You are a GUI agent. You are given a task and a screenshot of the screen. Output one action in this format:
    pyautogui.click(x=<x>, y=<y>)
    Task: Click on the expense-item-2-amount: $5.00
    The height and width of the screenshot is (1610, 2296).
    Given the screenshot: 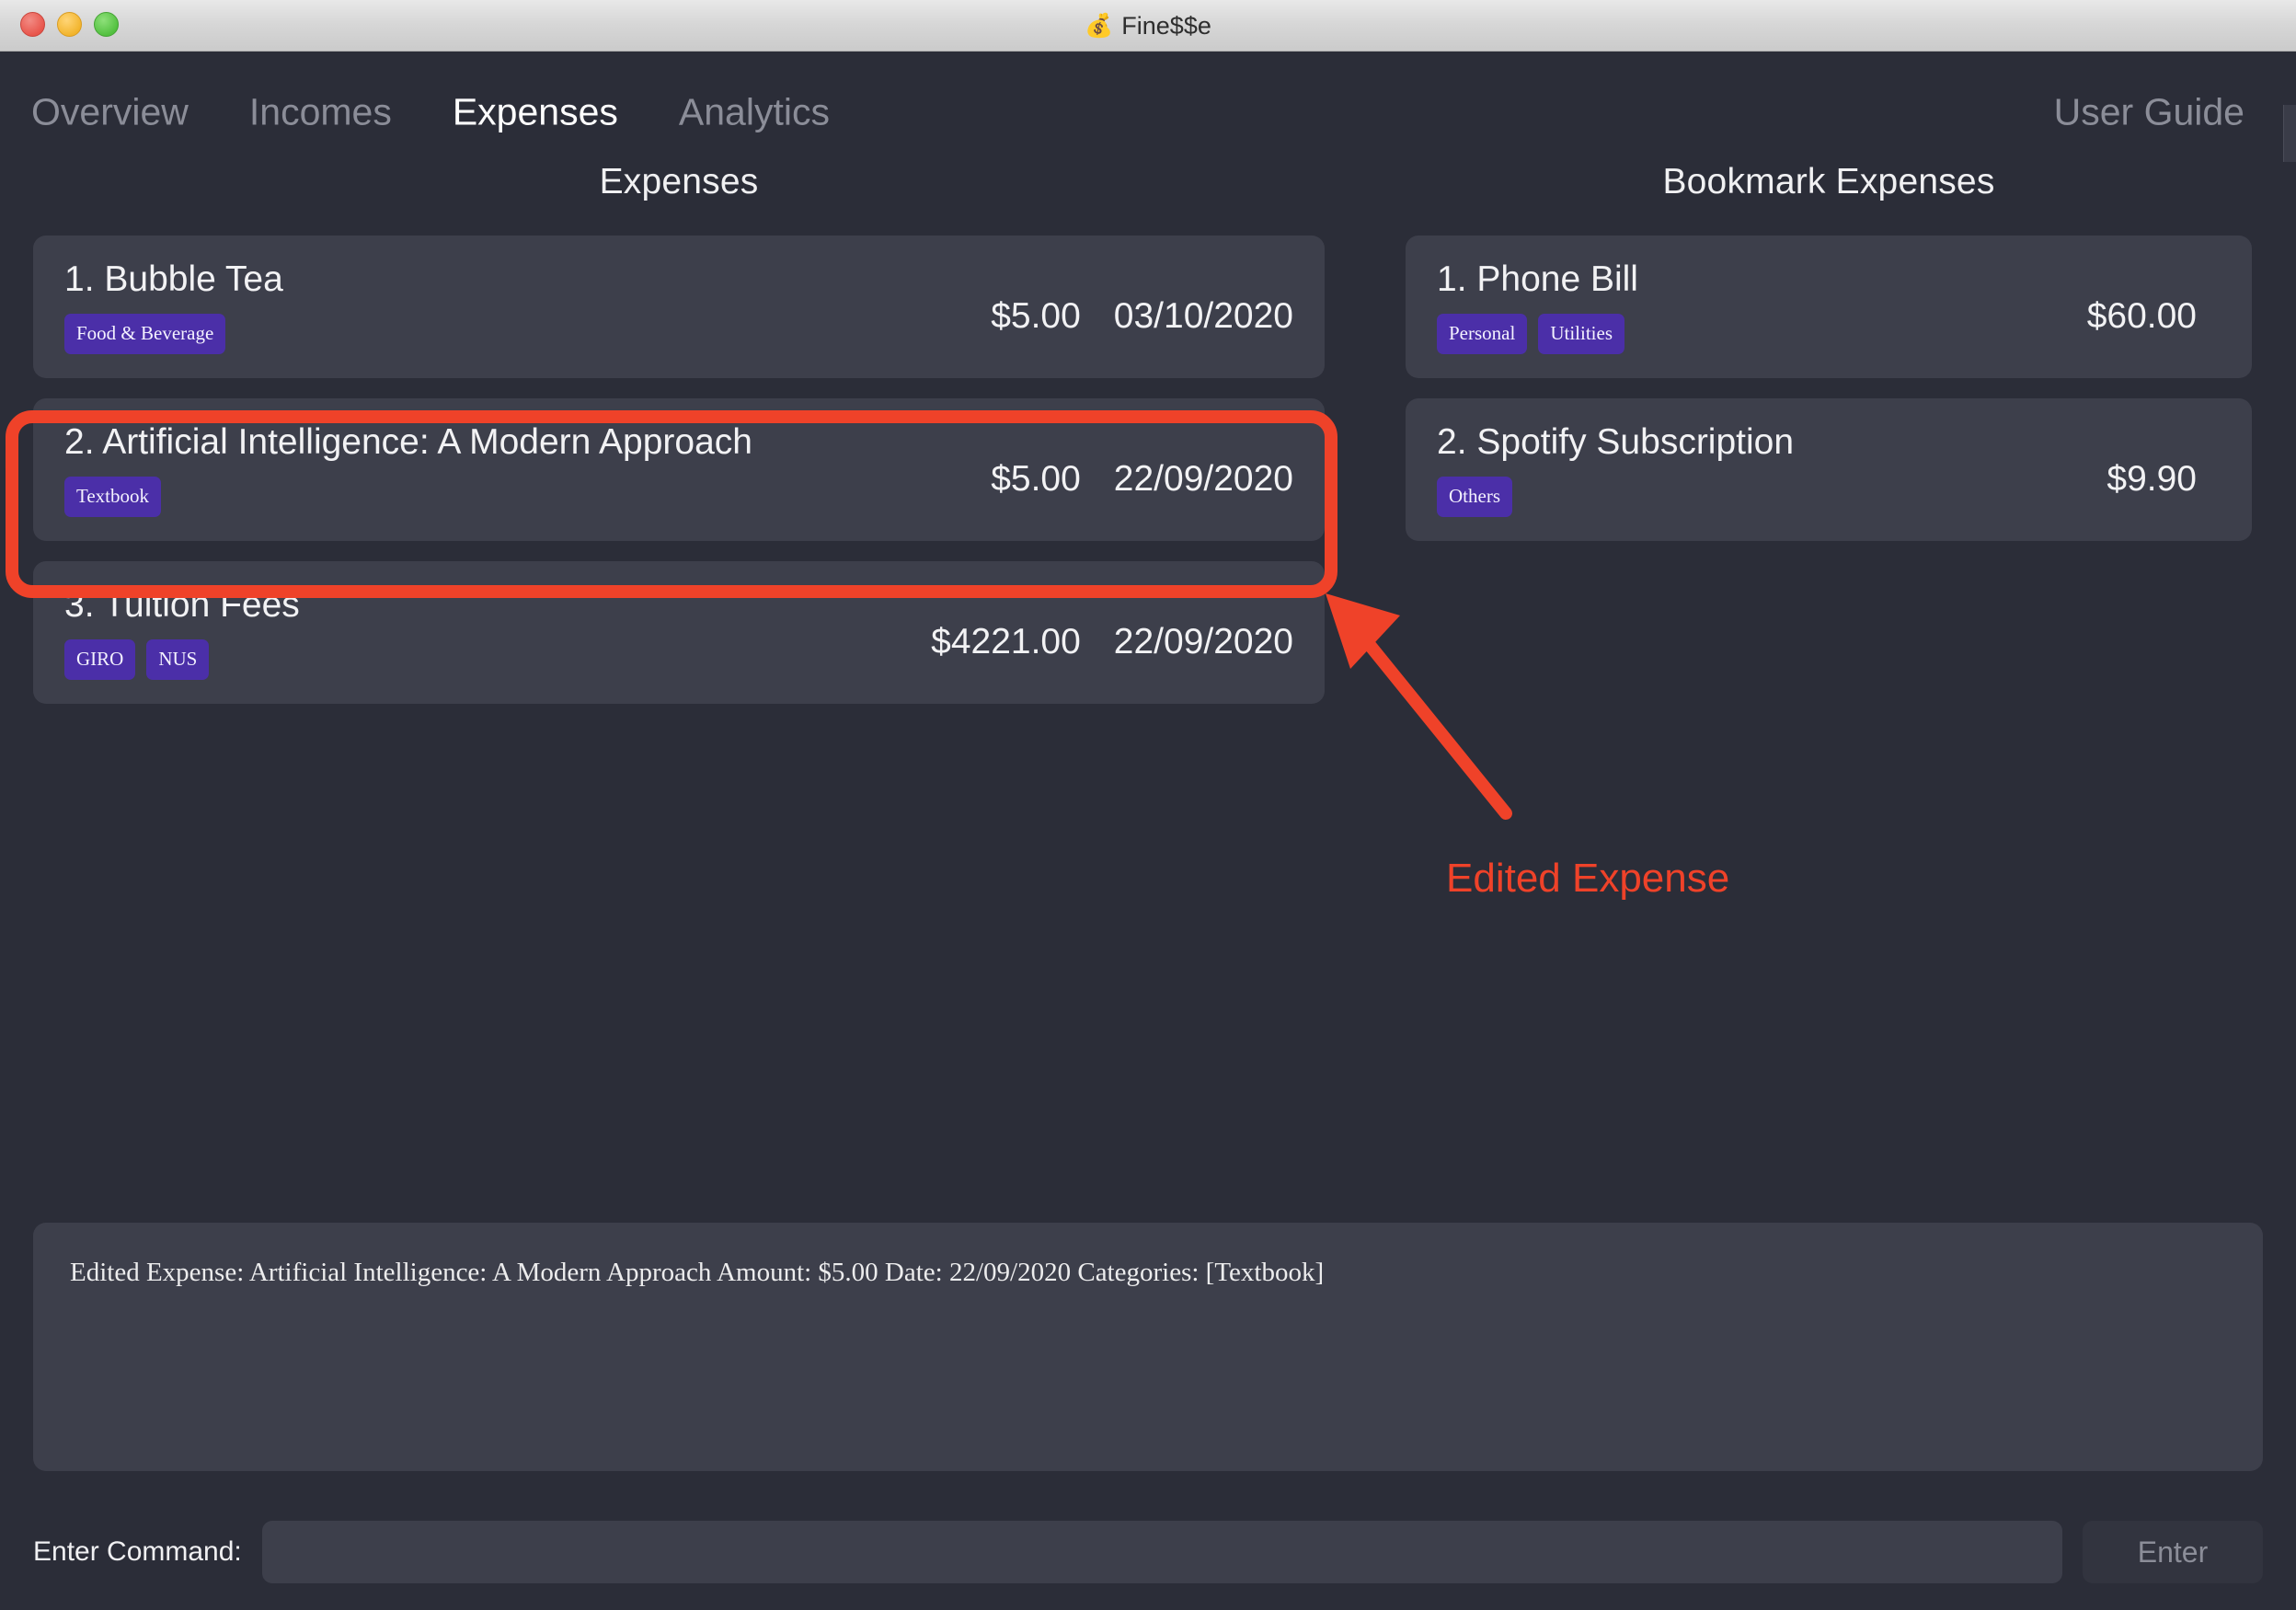 What is the action you would take?
    pyautogui.click(x=1036, y=479)
    